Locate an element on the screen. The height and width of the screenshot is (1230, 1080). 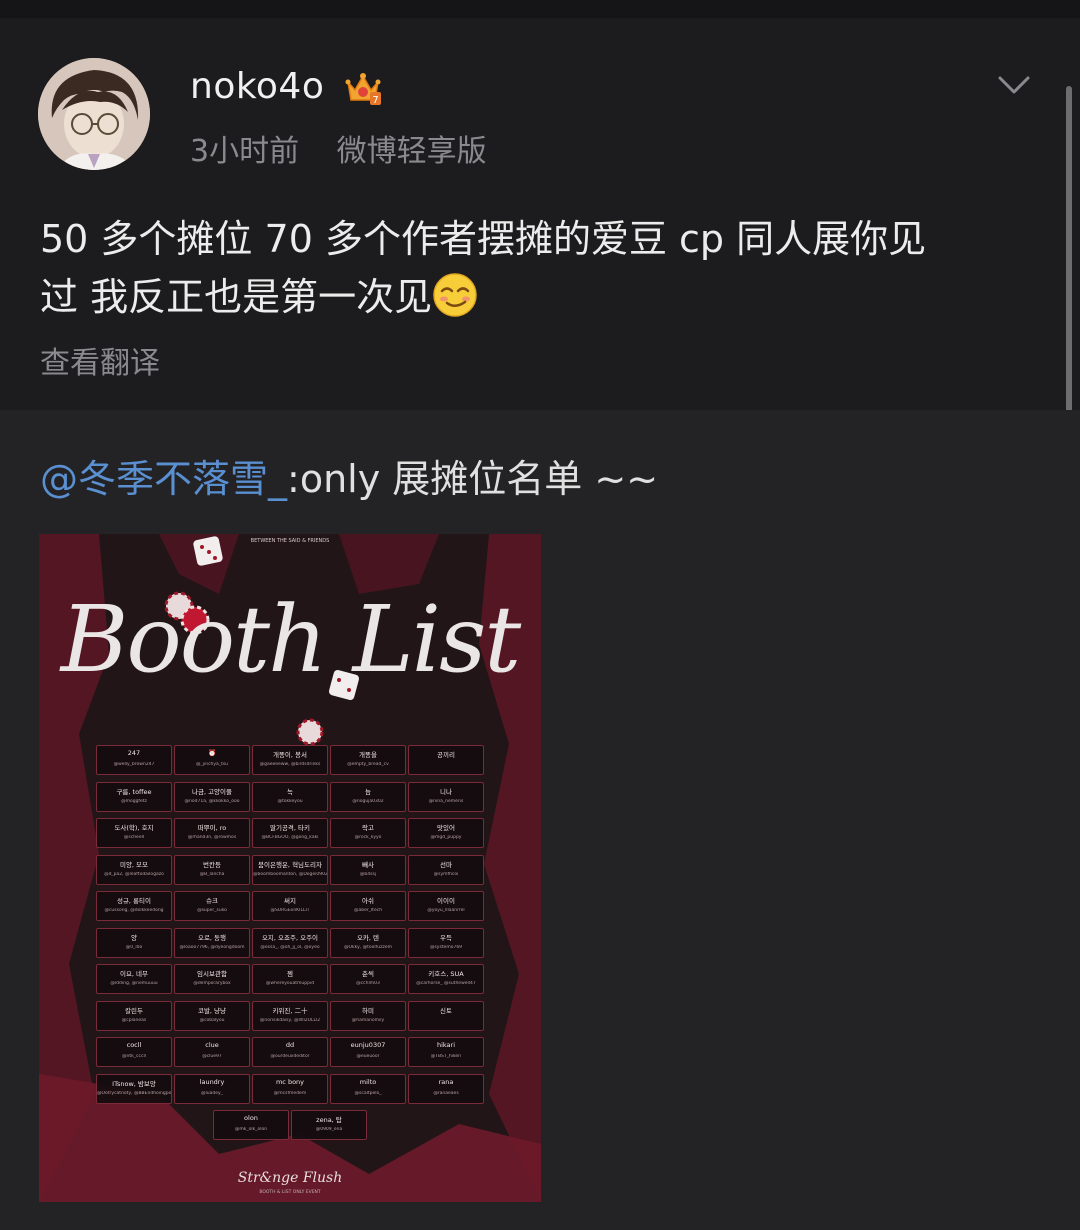
booth-name: 써지 is located at coordinates (290, 901).